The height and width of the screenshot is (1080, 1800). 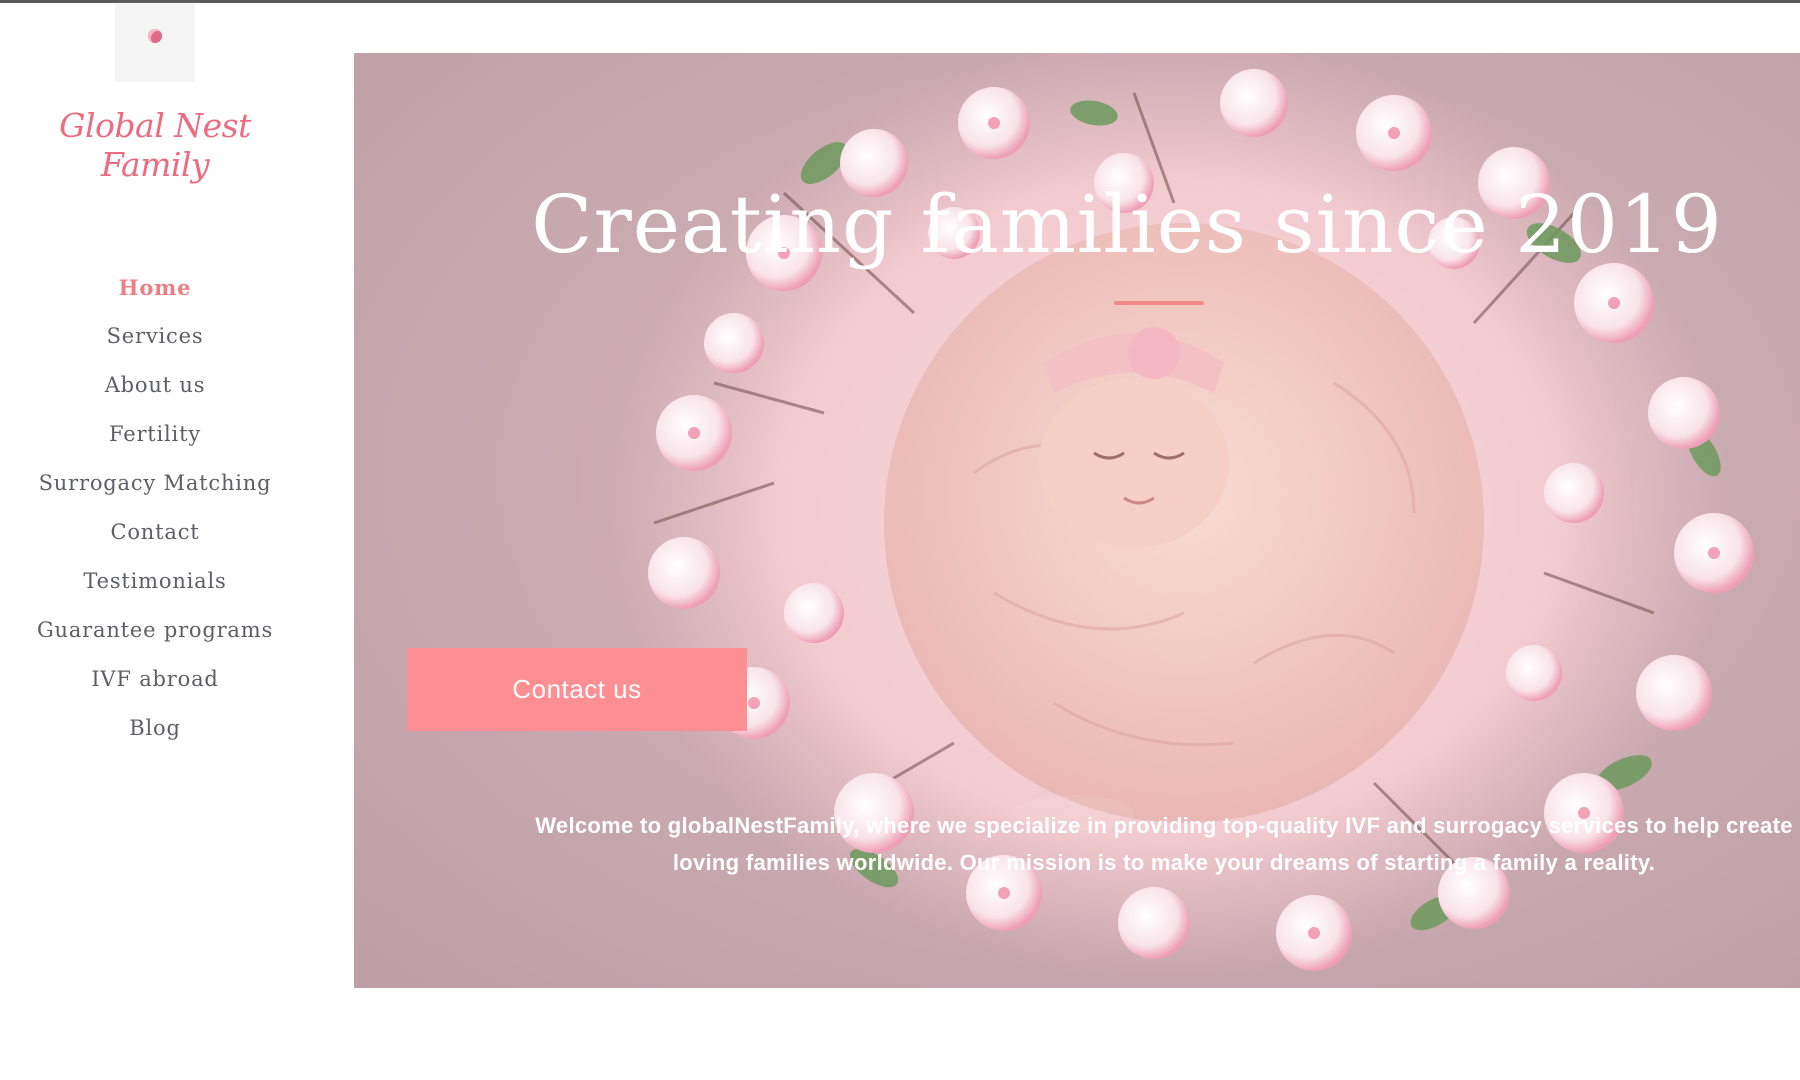 What do you see at coordinates (155, 289) in the screenshot?
I see `nav-item-home: Home` at bounding box center [155, 289].